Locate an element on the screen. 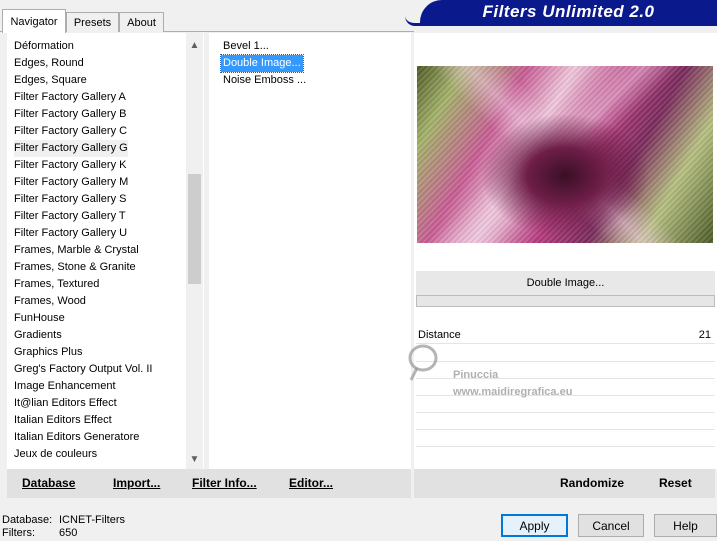 The width and height of the screenshot is (717, 541). watermark: Pinuccia www.maidiregrafica.eu is located at coordinates (520, 373).